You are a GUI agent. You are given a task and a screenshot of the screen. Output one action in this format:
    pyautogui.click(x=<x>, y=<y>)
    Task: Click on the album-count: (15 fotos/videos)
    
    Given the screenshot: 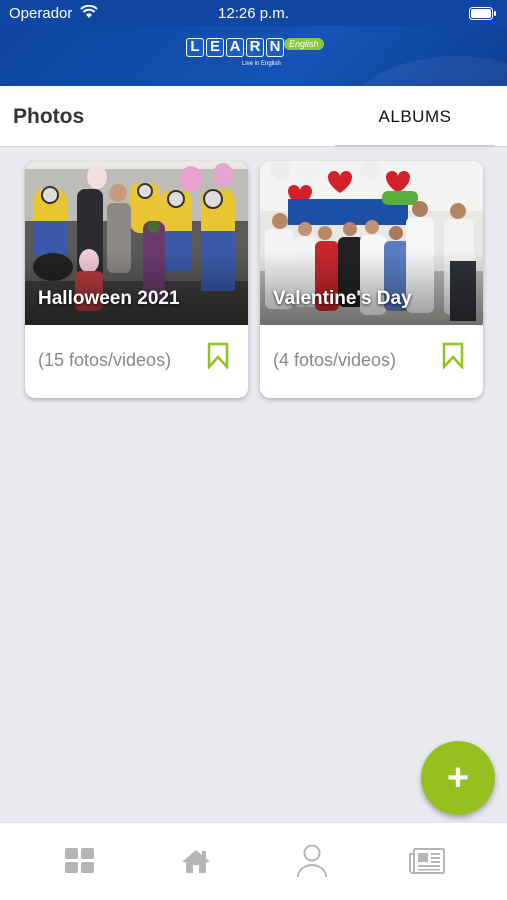 What is the action you would take?
    pyautogui.click(x=105, y=360)
    